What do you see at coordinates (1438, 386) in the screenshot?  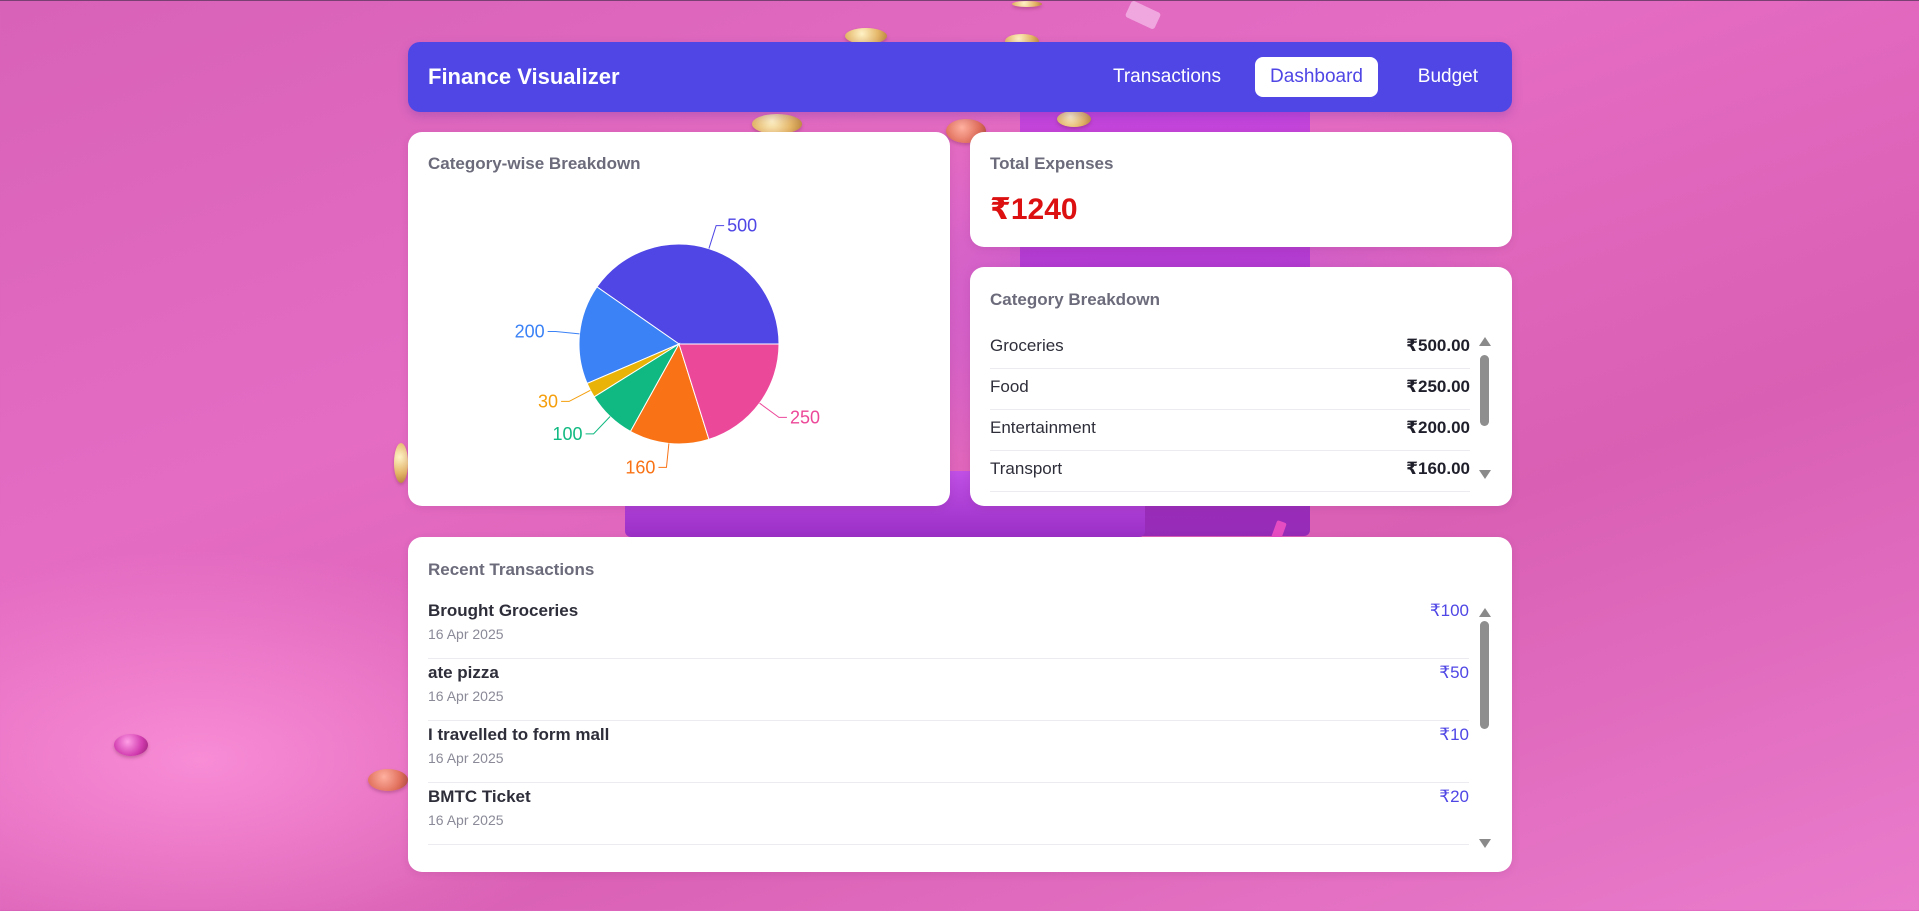 I see `category-amount: ₹250.00` at bounding box center [1438, 386].